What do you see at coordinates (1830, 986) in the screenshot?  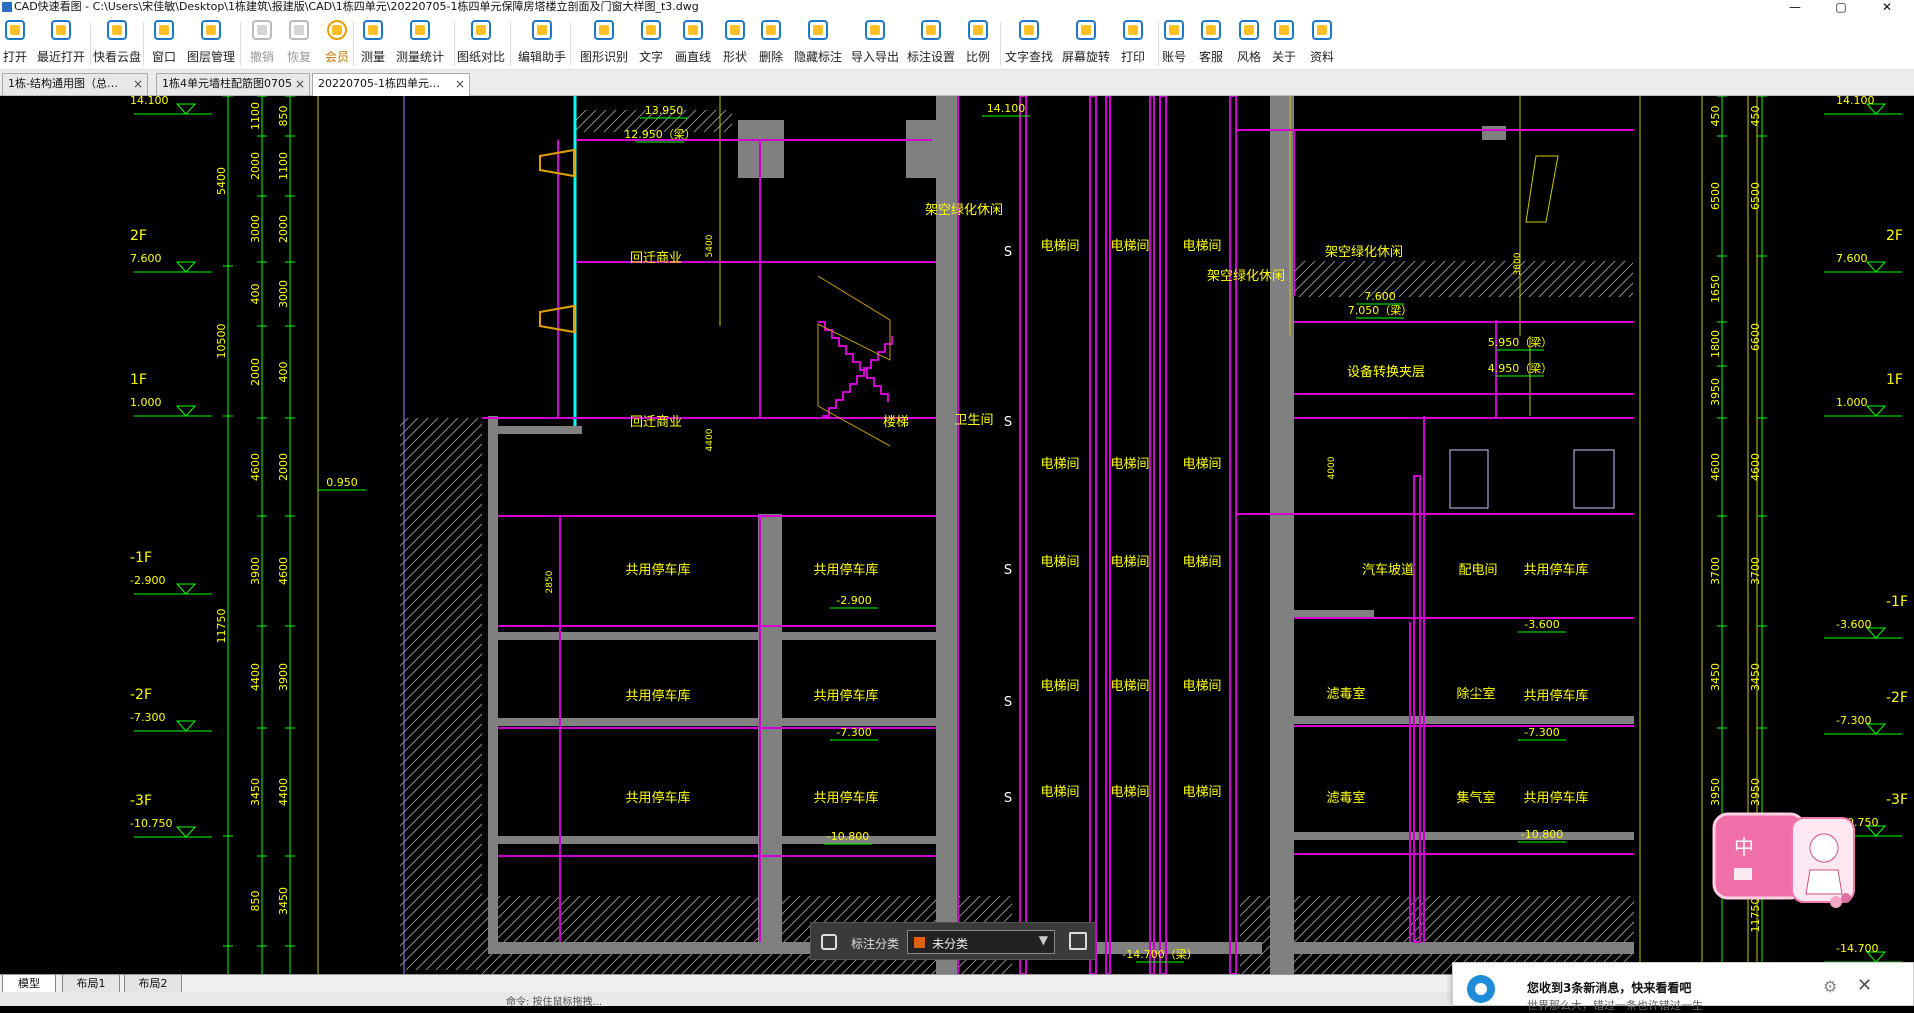 I see `gear-icon: ⚙` at bounding box center [1830, 986].